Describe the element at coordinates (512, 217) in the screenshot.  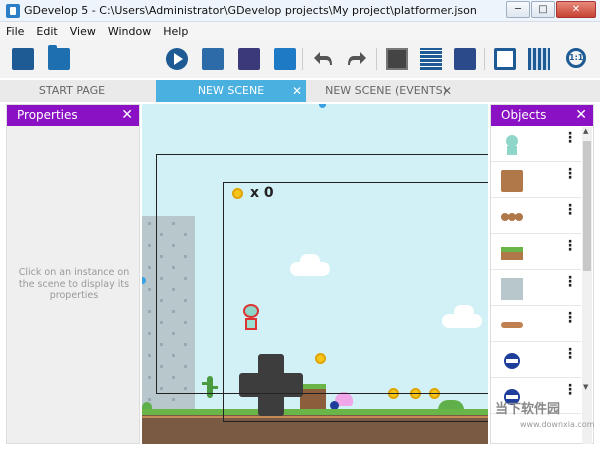
I see `bridge-icon` at that location.